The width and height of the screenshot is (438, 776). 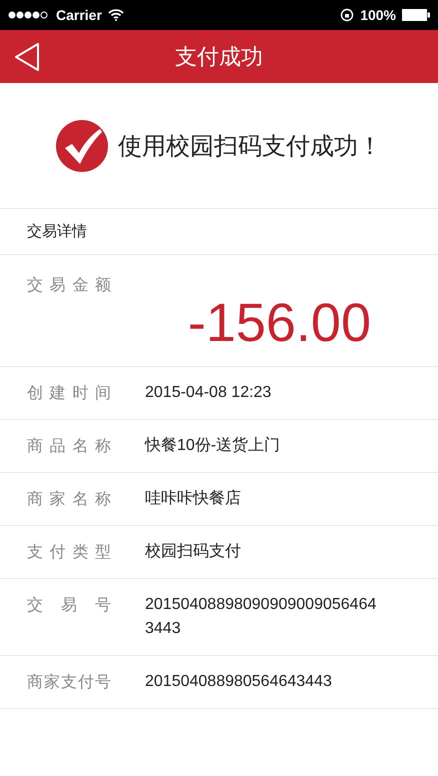 What do you see at coordinates (29, 15) in the screenshot?
I see `signal-icon` at bounding box center [29, 15].